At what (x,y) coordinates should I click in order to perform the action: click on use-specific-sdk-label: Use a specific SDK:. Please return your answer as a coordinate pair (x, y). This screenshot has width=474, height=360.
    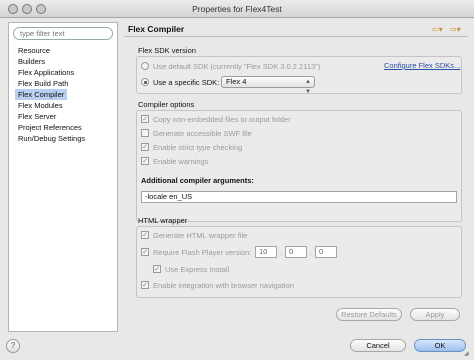
    Looking at the image, I should click on (186, 82).